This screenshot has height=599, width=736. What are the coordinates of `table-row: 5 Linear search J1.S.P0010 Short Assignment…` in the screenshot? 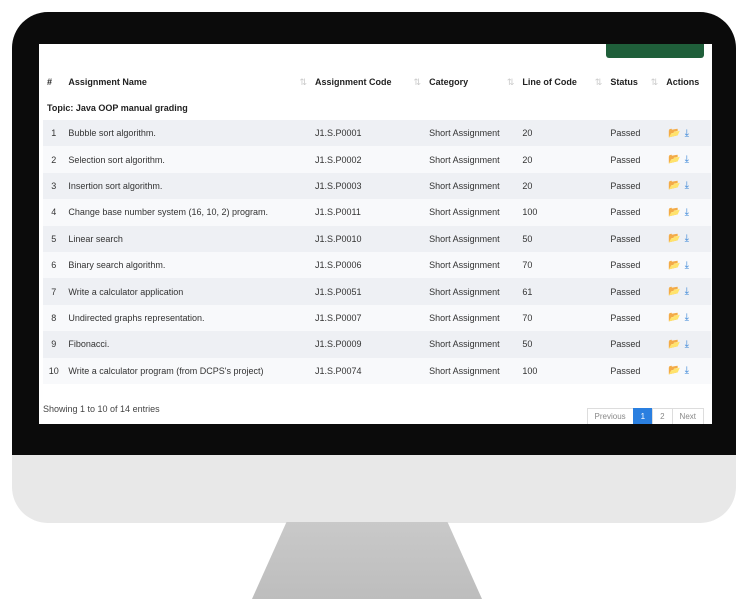 It's located at (377, 238).